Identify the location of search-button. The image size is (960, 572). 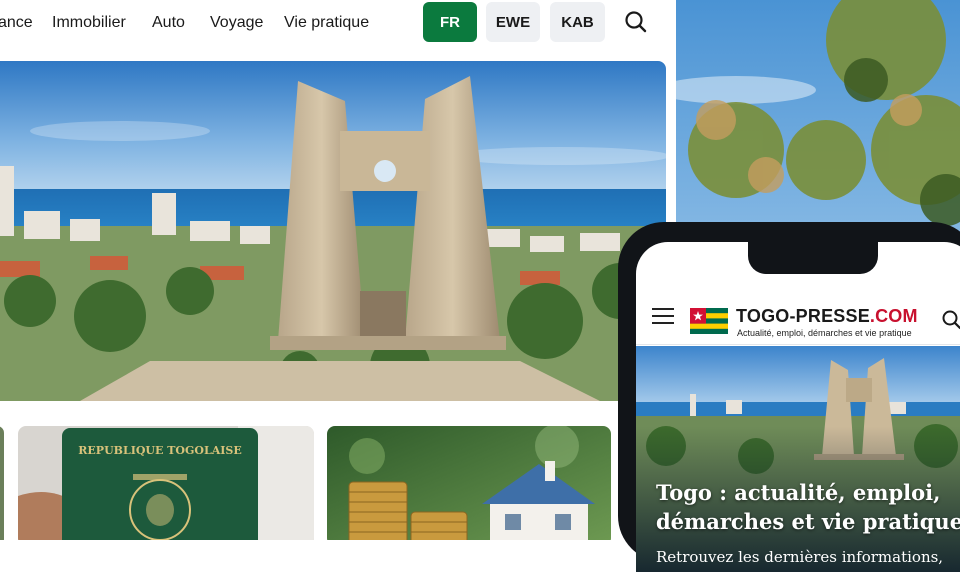
(636, 22).